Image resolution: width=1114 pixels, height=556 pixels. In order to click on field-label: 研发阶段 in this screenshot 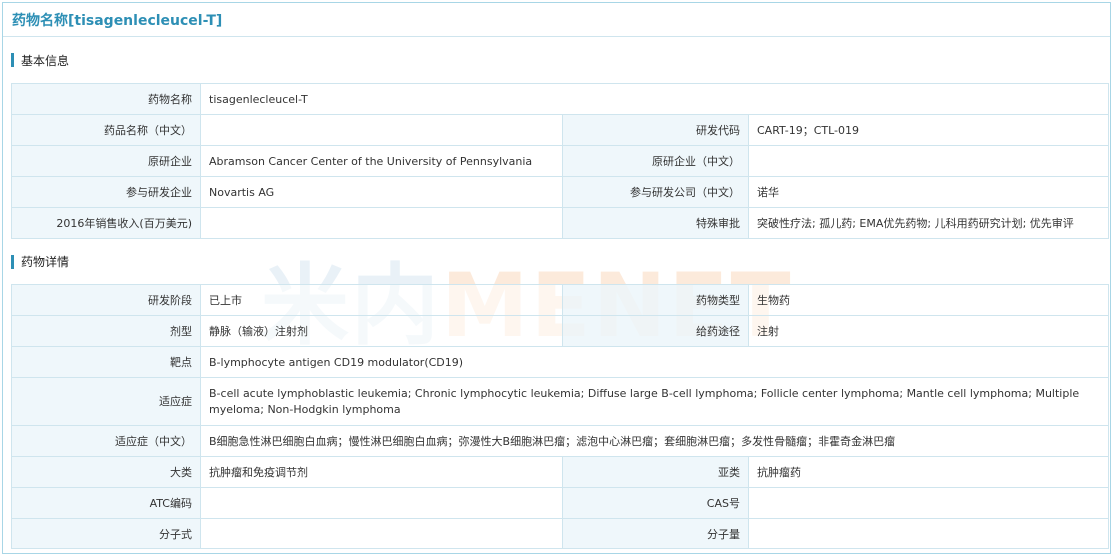, I will do `click(106, 300)`.